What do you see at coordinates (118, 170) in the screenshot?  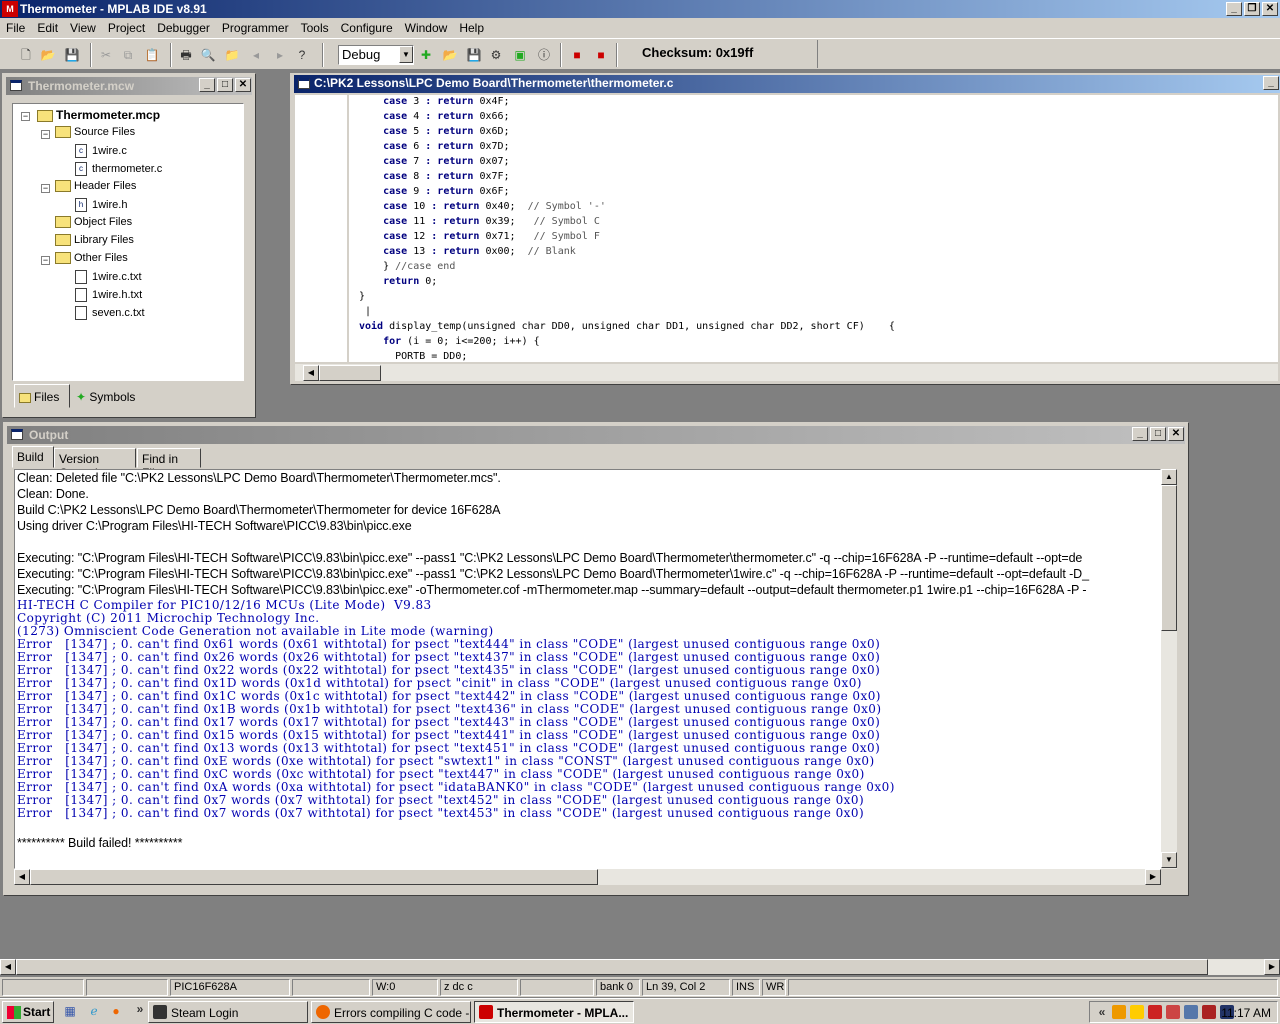 I see `tree-file-thermometer-c: c thermometer.c` at bounding box center [118, 170].